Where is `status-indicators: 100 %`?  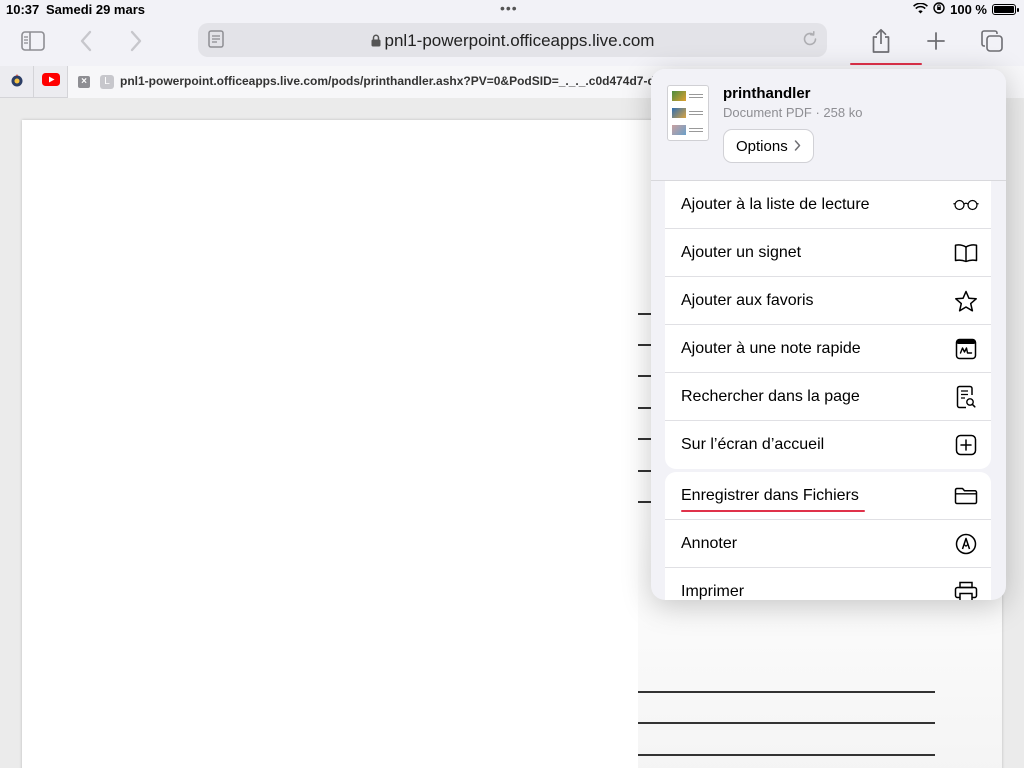
status-indicators: 100 % is located at coordinates (966, 9).